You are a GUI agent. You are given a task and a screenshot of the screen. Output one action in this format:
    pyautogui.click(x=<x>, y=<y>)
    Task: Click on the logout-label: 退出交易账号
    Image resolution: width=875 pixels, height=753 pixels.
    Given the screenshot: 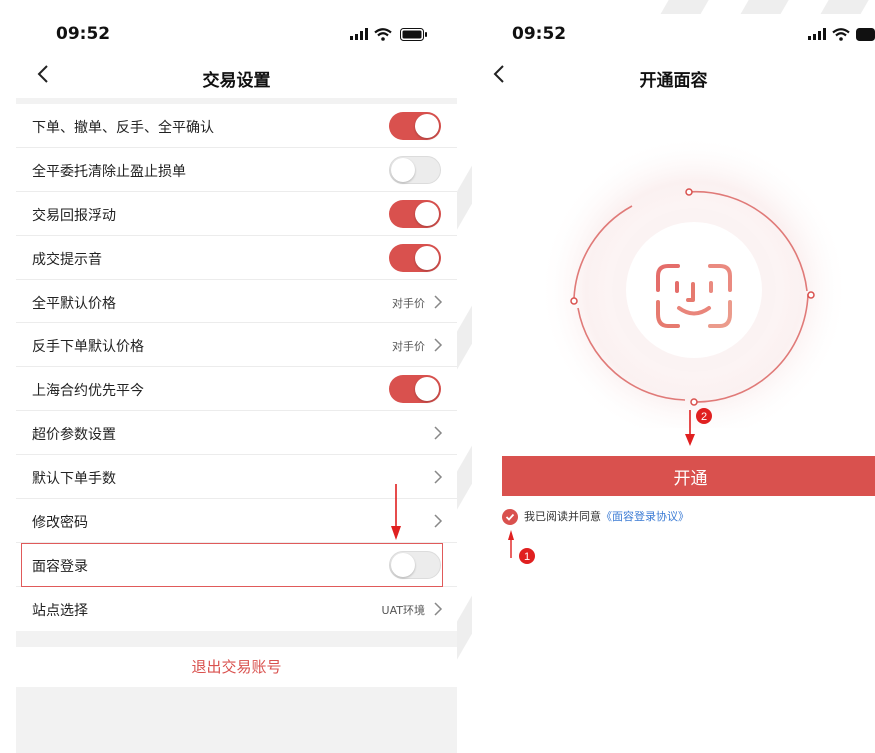 What is the action you would take?
    pyautogui.click(x=236, y=667)
    